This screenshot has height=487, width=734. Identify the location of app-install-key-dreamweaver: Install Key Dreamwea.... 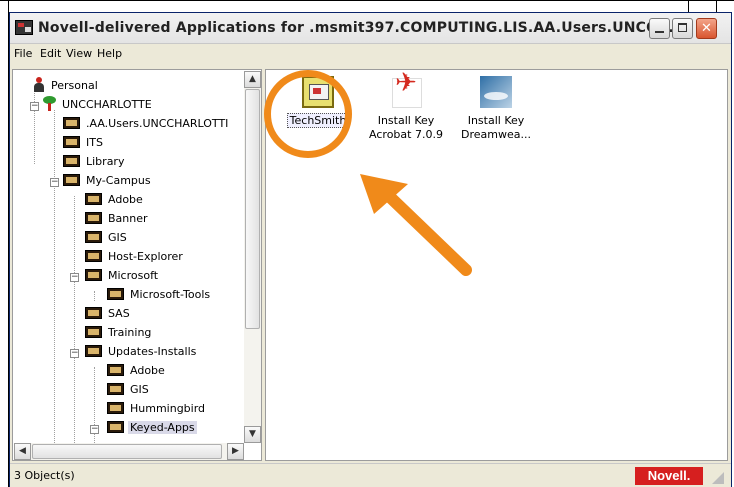
(496, 109).